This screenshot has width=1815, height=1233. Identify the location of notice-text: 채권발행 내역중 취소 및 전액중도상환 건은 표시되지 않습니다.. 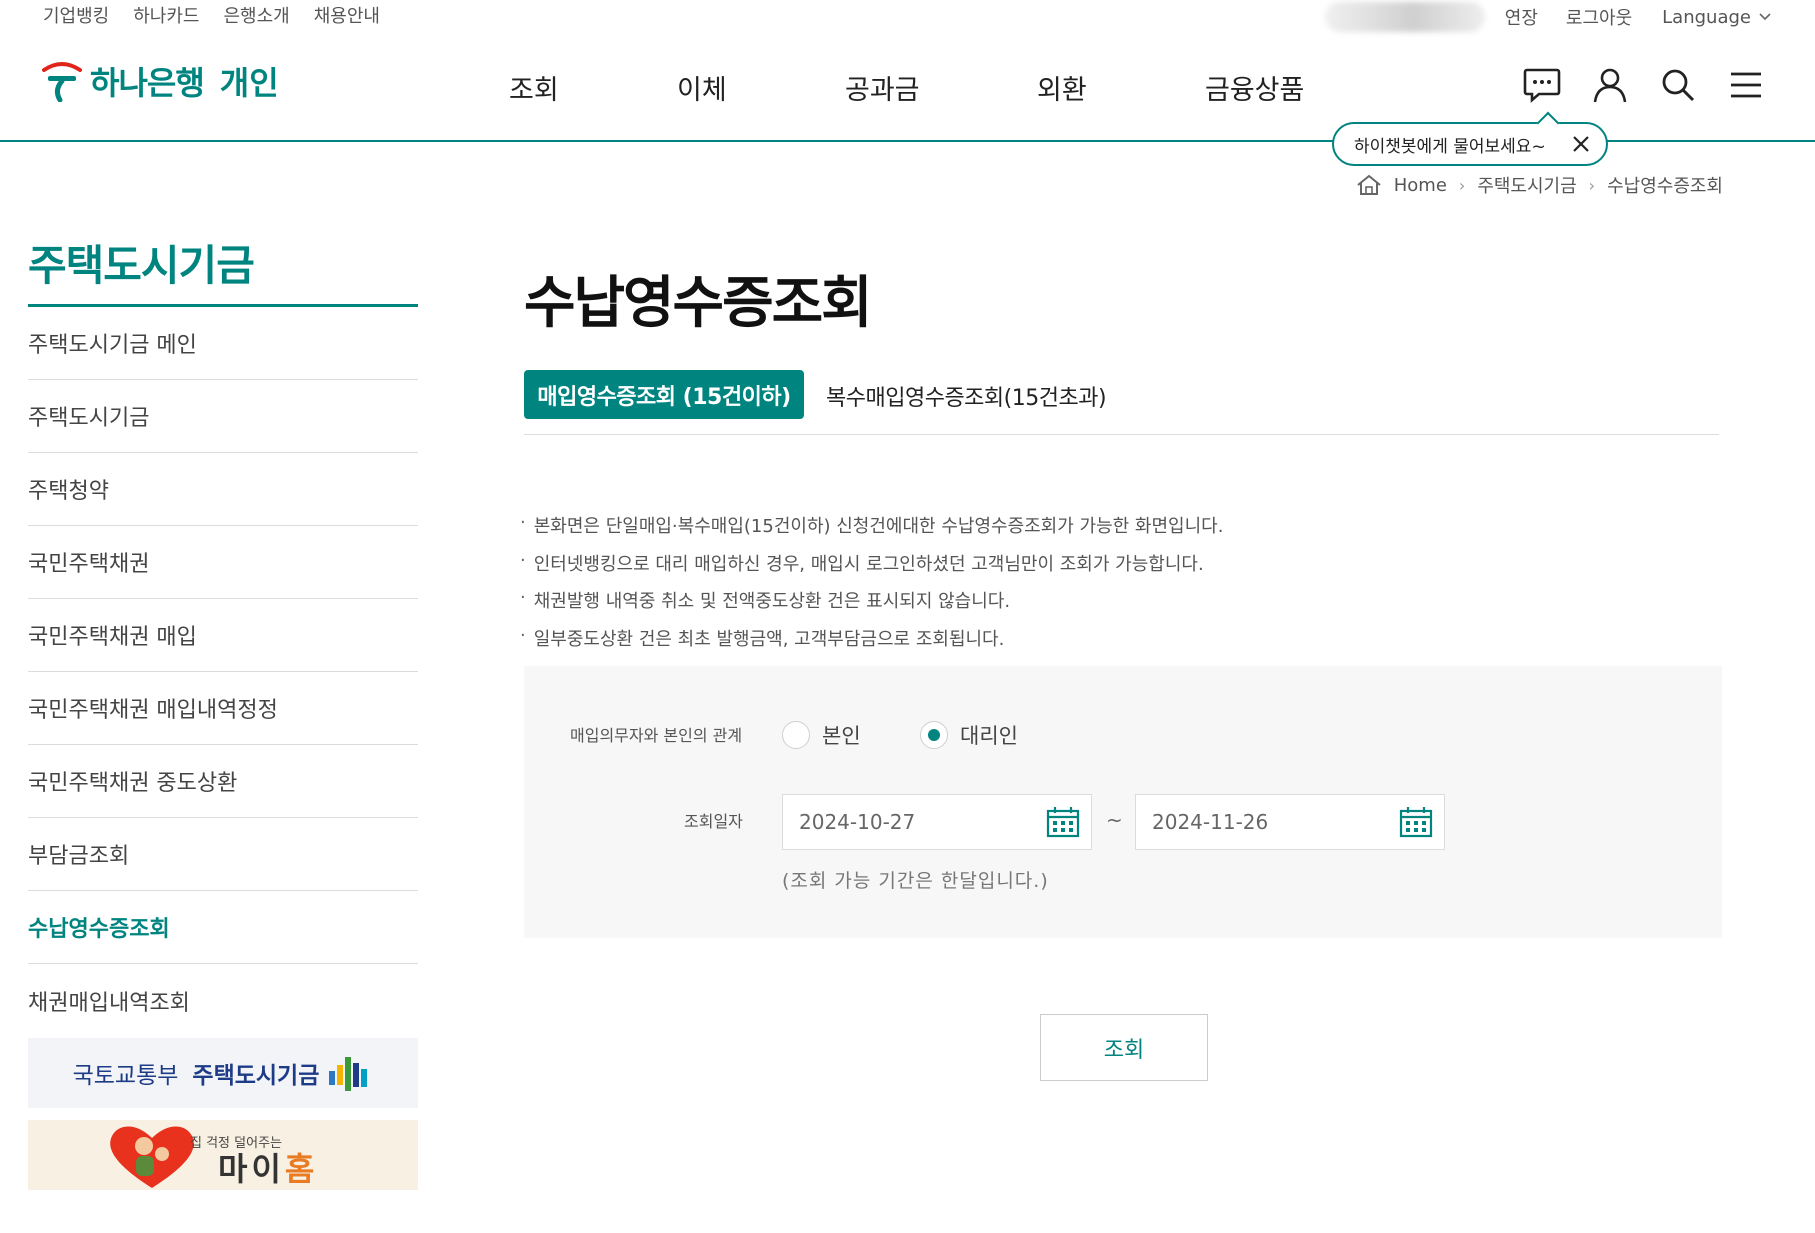
(772, 601).